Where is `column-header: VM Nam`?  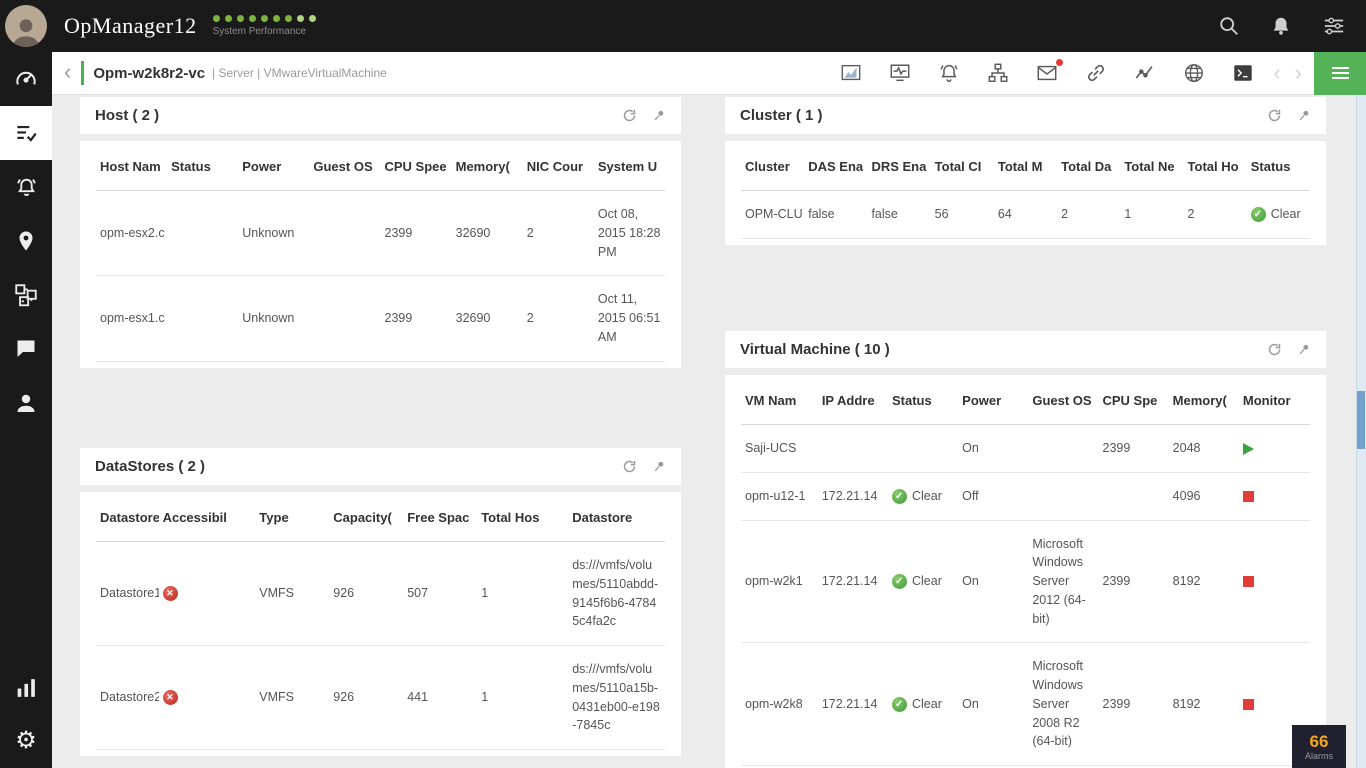
column-header: VM Nam is located at coordinates (779, 401).